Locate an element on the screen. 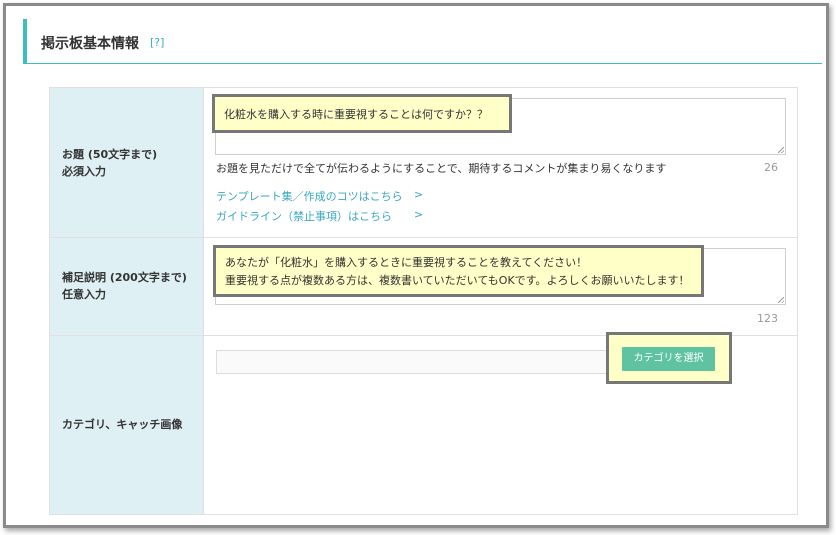  category-input is located at coordinates (416, 362).